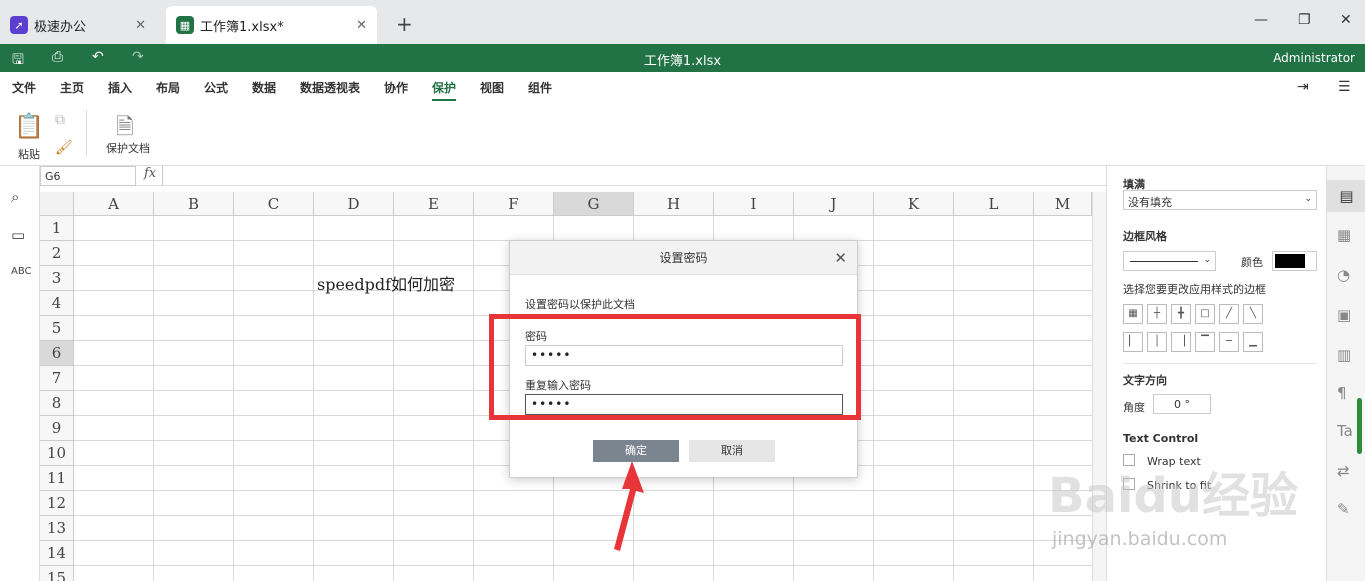 This screenshot has width=1365, height=581. What do you see at coordinates (57, 353) in the screenshot?
I see `row-header-selected: 6` at bounding box center [57, 353].